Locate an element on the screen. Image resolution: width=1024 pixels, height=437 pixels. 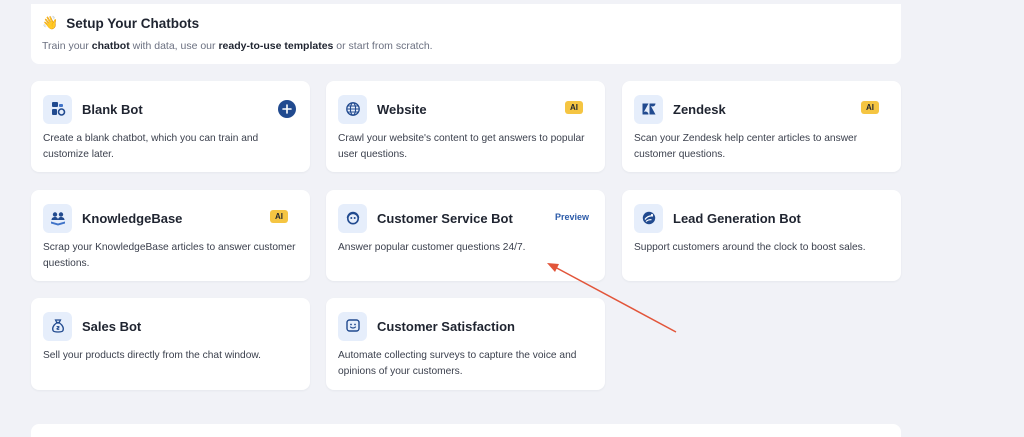
subtitle-templates: ready-to-use templates is located at coordinates (276, 46).